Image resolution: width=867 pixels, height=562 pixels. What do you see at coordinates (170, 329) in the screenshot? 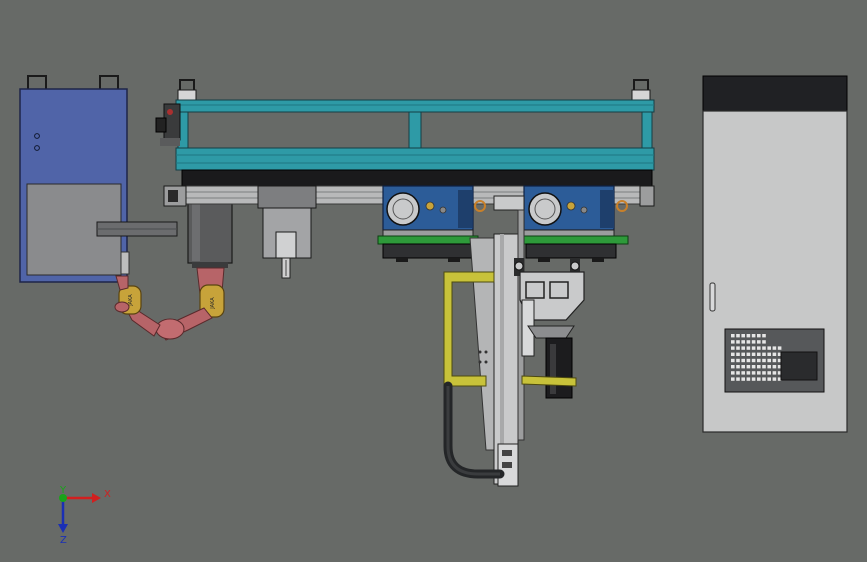
I see `robot-elbow-joint` at bounding box center [170, 329].